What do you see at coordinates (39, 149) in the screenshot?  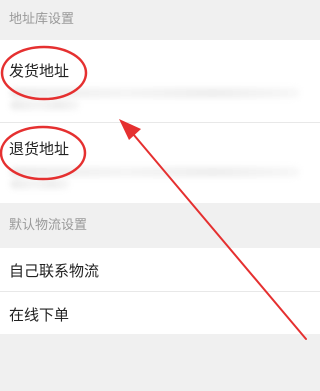 I see `return-address-label: 退货地址` at bounding box center [39, 149].